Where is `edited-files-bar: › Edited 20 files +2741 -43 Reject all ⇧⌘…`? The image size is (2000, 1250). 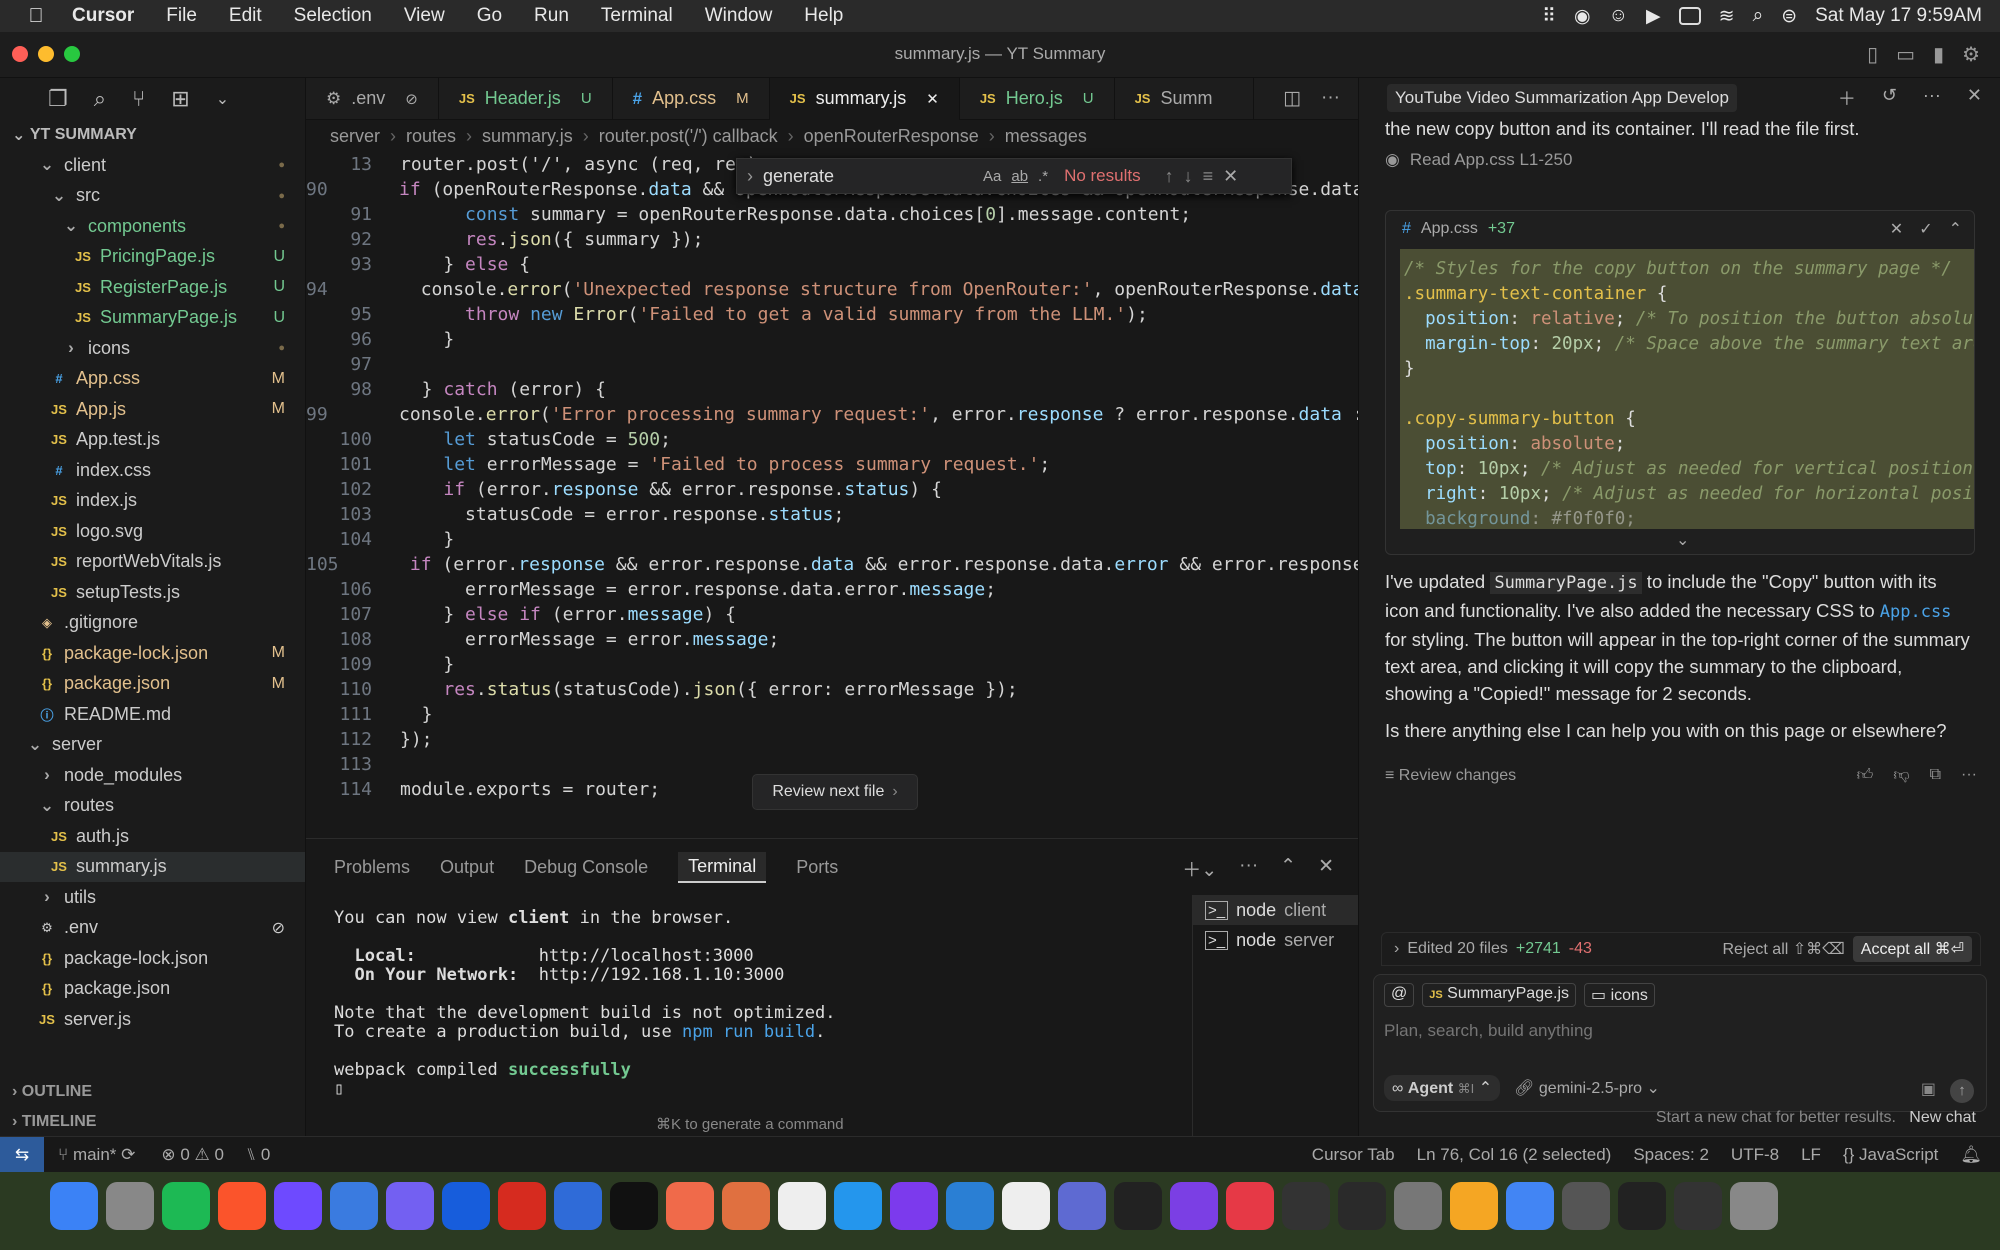 edited-files-bar: › Edited 20 files +2741 -43 Reject all ⇧⌘… is located at coordinates (1681, 949).